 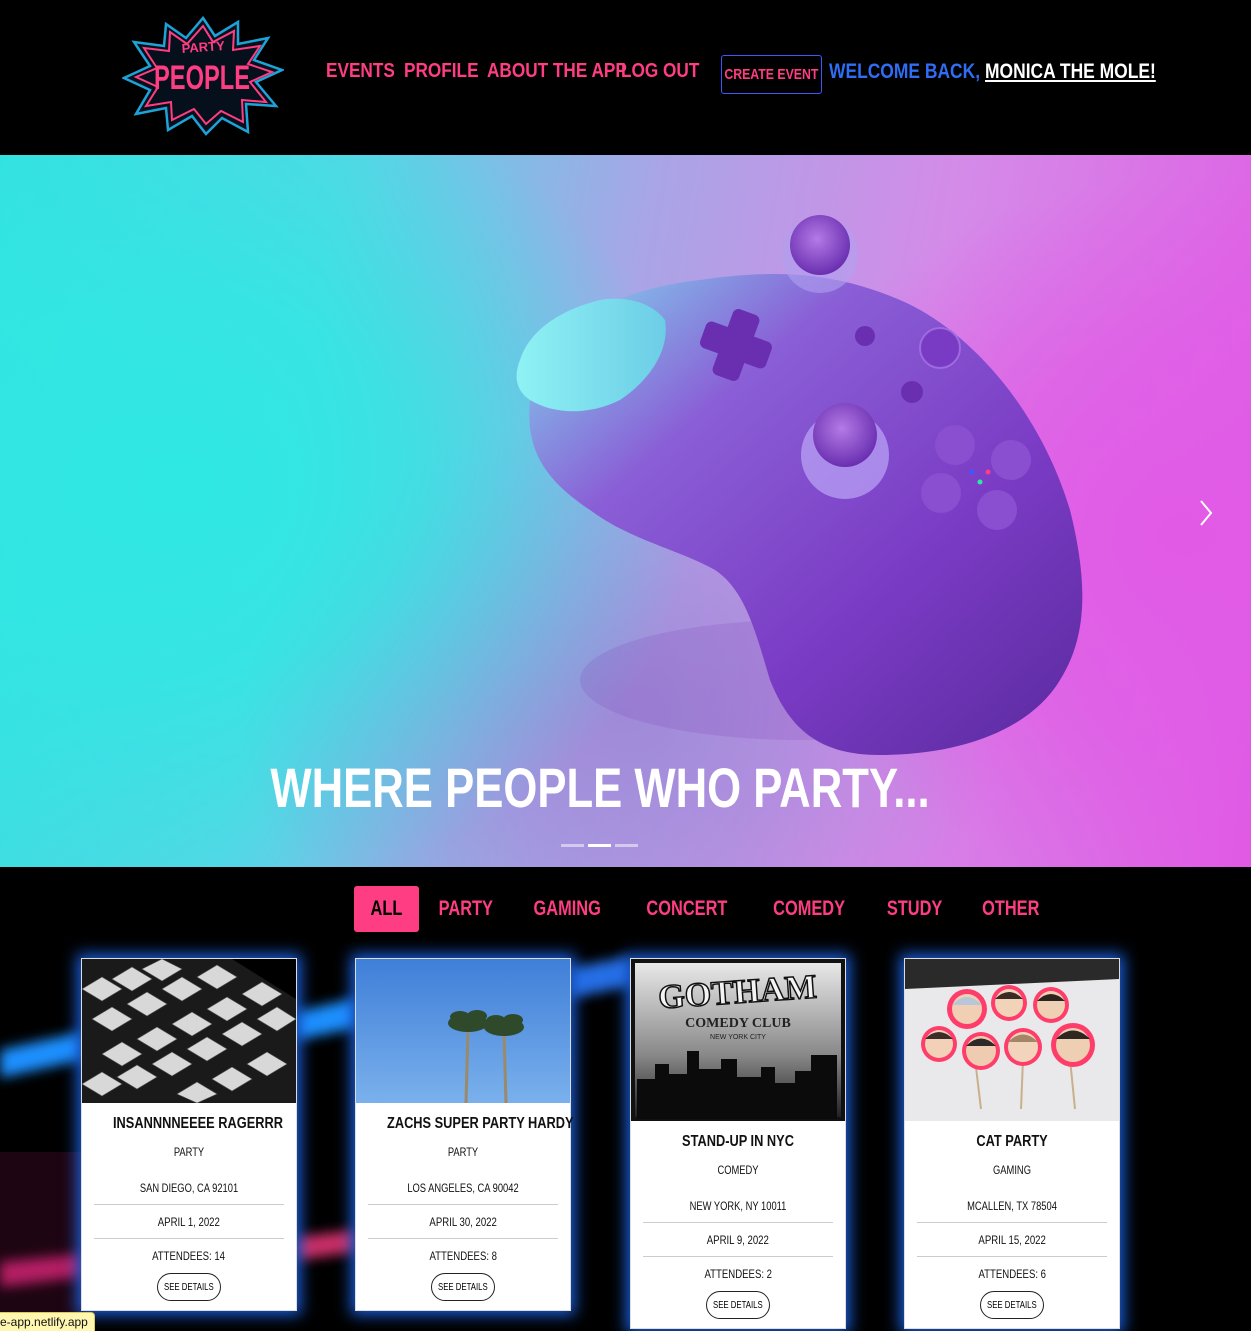 I want to click on username-link: MONICA THE MOLE!, so click(x=1070, y=71).